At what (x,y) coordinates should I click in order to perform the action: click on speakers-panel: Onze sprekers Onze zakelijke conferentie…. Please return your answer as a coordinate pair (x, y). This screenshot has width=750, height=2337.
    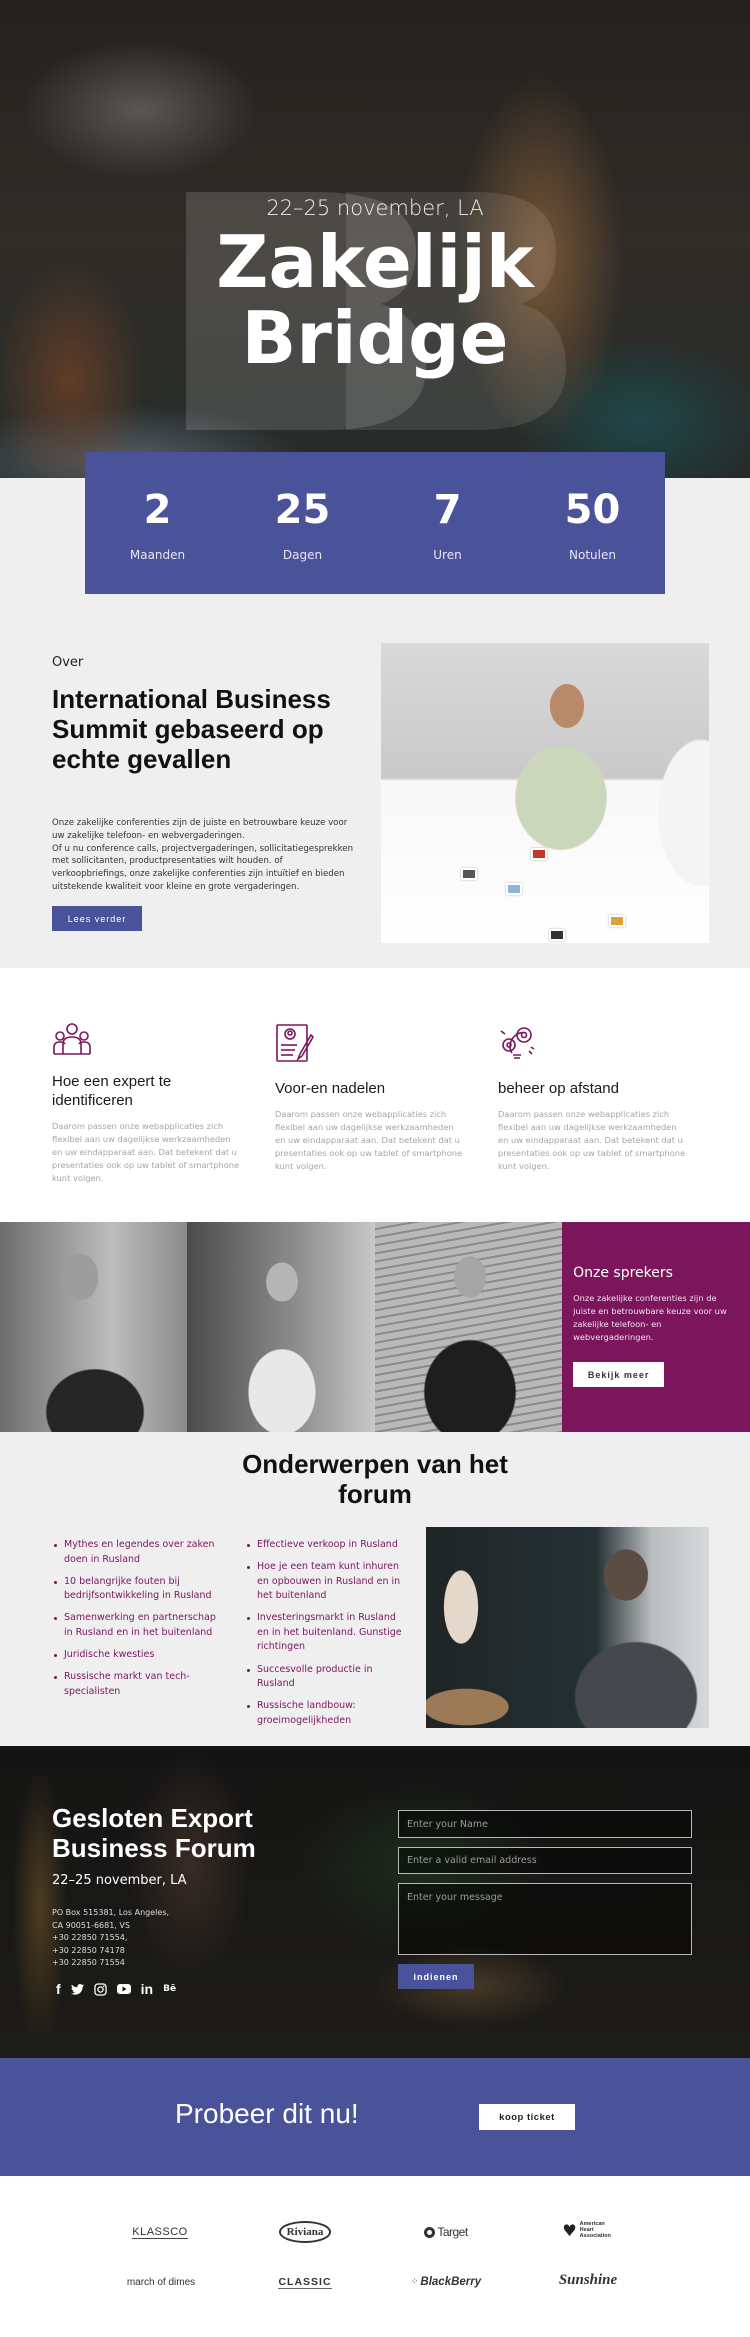
    Looking at the image, I should click on (656, 1327).